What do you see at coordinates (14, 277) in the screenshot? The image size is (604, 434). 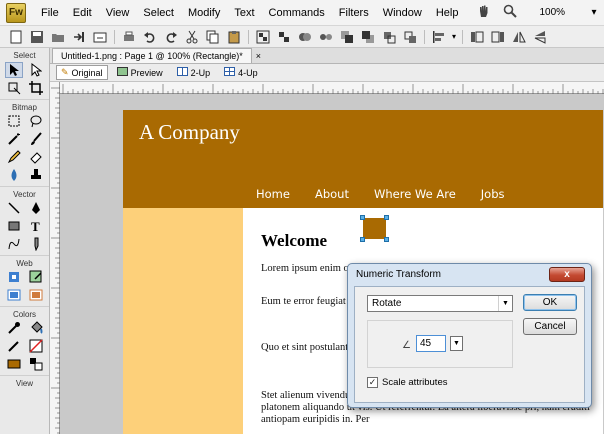 I see `hotspot-tool-icon` at bounding box center [14, 277].